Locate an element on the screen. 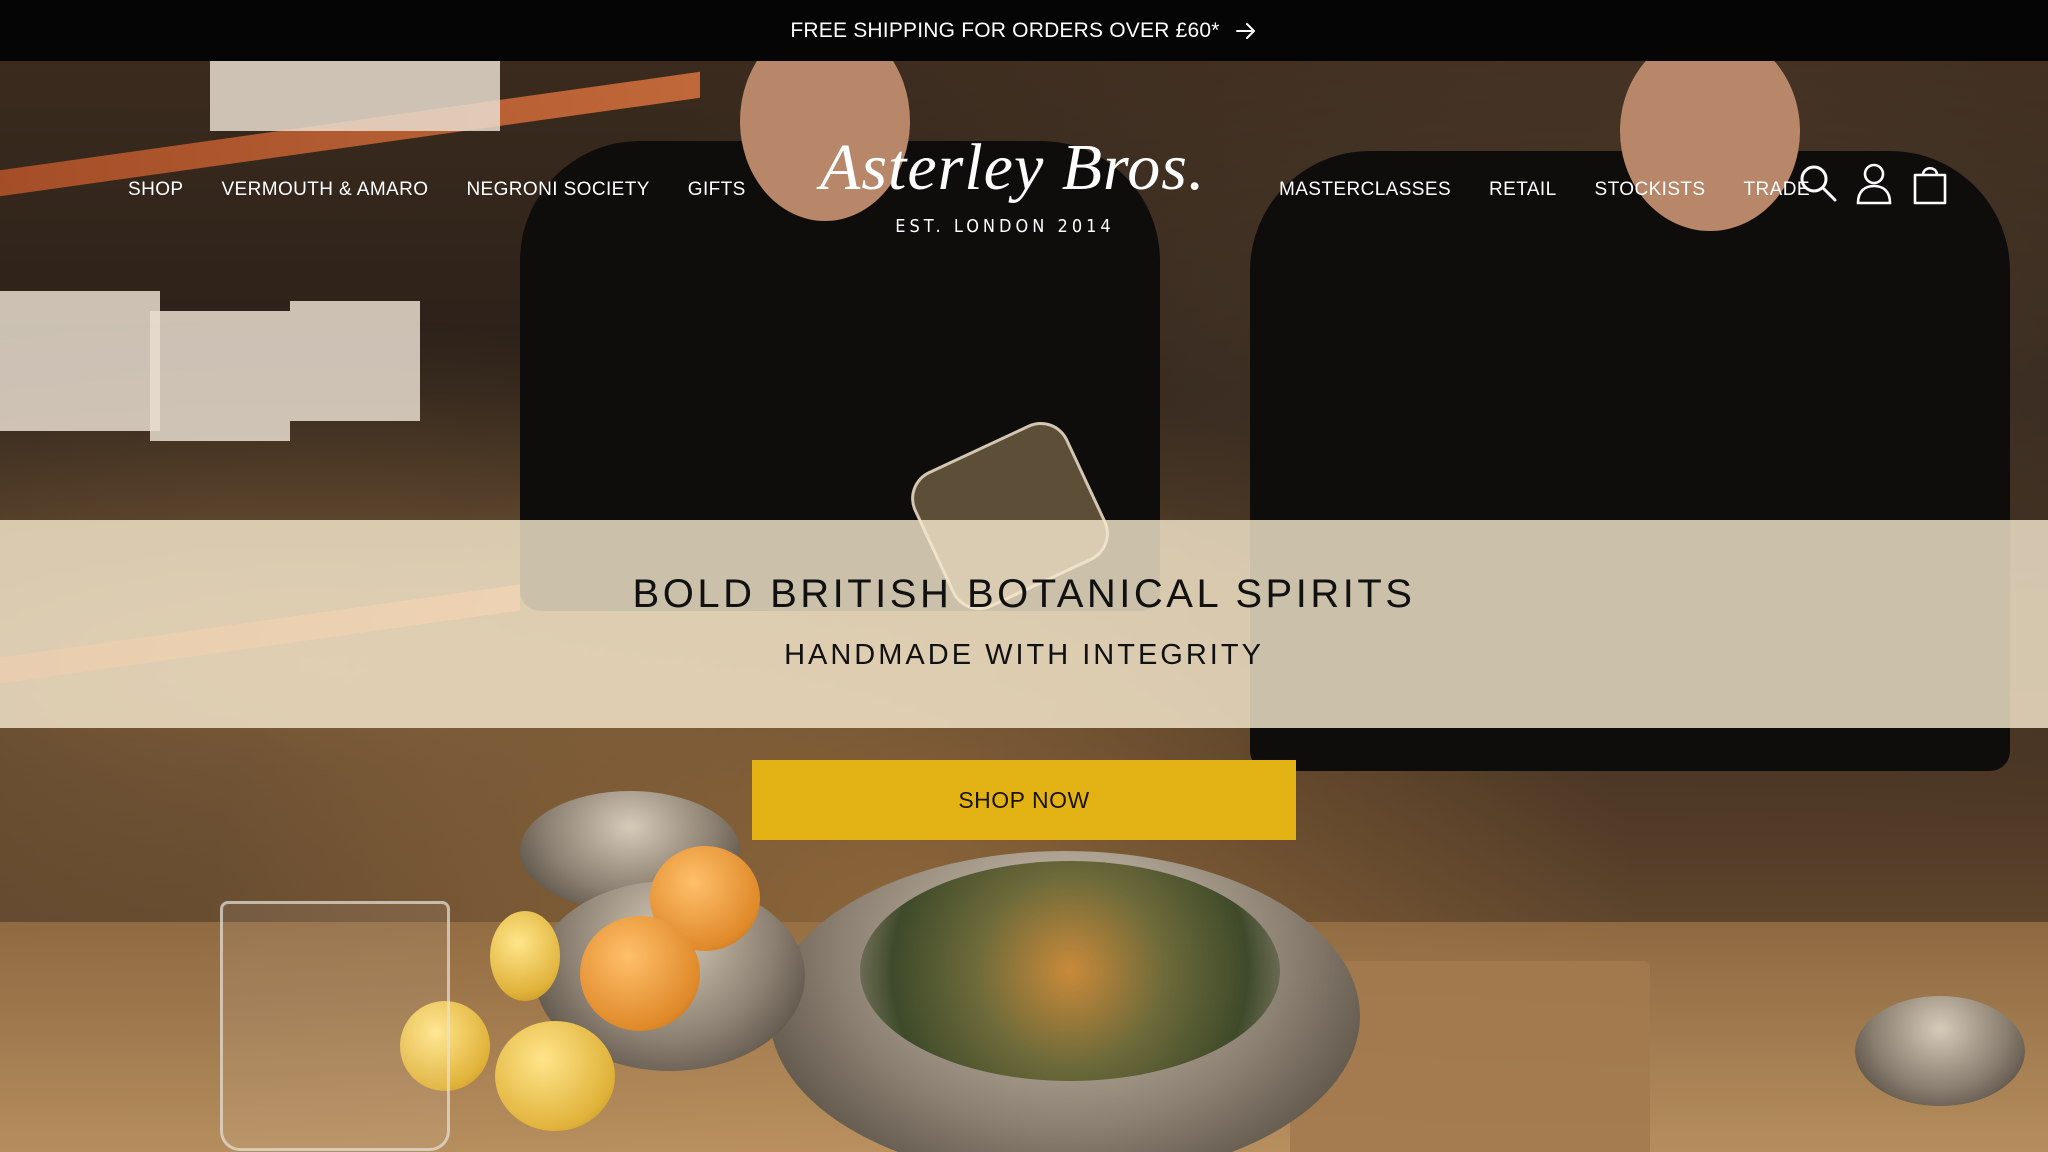  nav-item-stockists: STOCKISTS is located at coordinates (1650, 190).